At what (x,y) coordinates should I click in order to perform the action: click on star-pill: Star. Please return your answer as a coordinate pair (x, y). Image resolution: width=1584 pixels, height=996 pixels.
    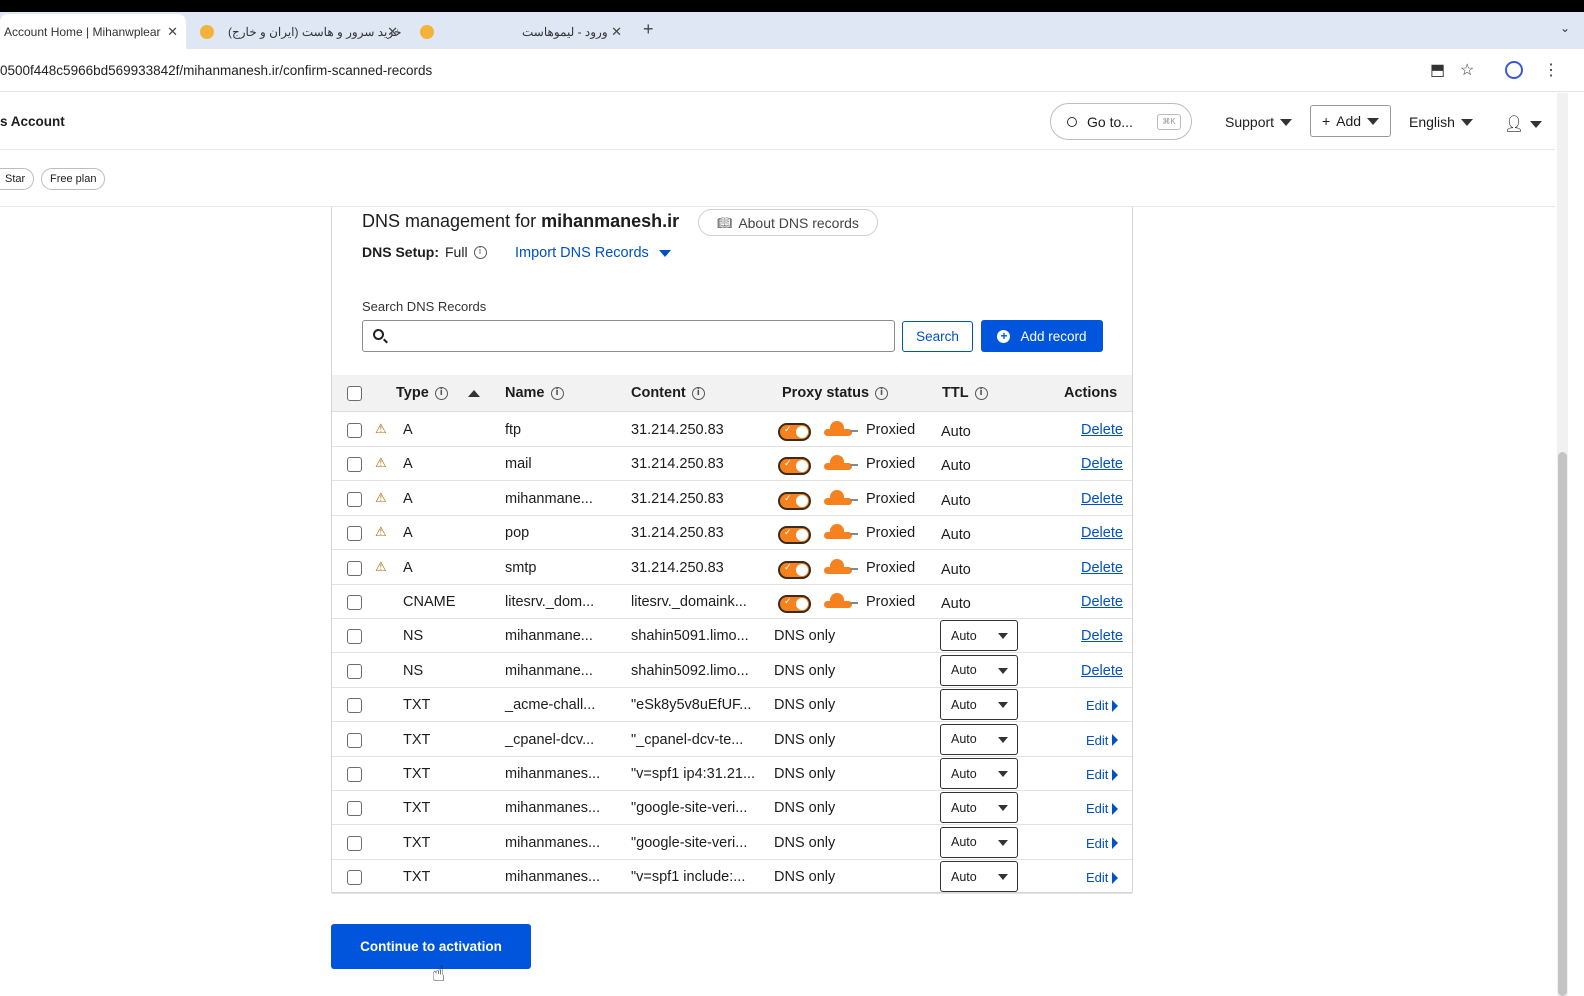
    Looking at the image, I should click on (17, 179).